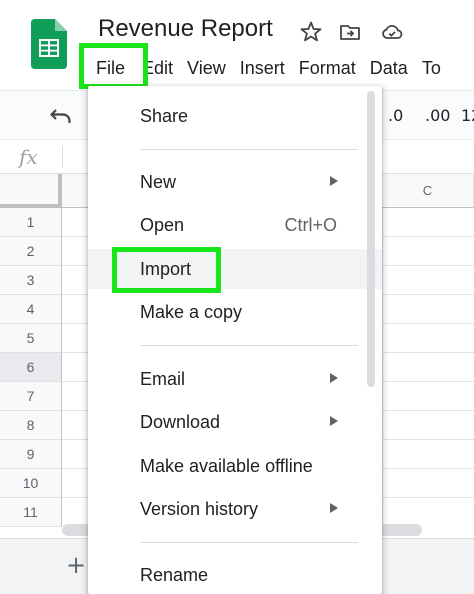 This screenshot has height=594, width=474. What do you see at coordinates (350, 32) in the screenshot?
I see `move-to-folder-icon` at bounding box center [350, 32].